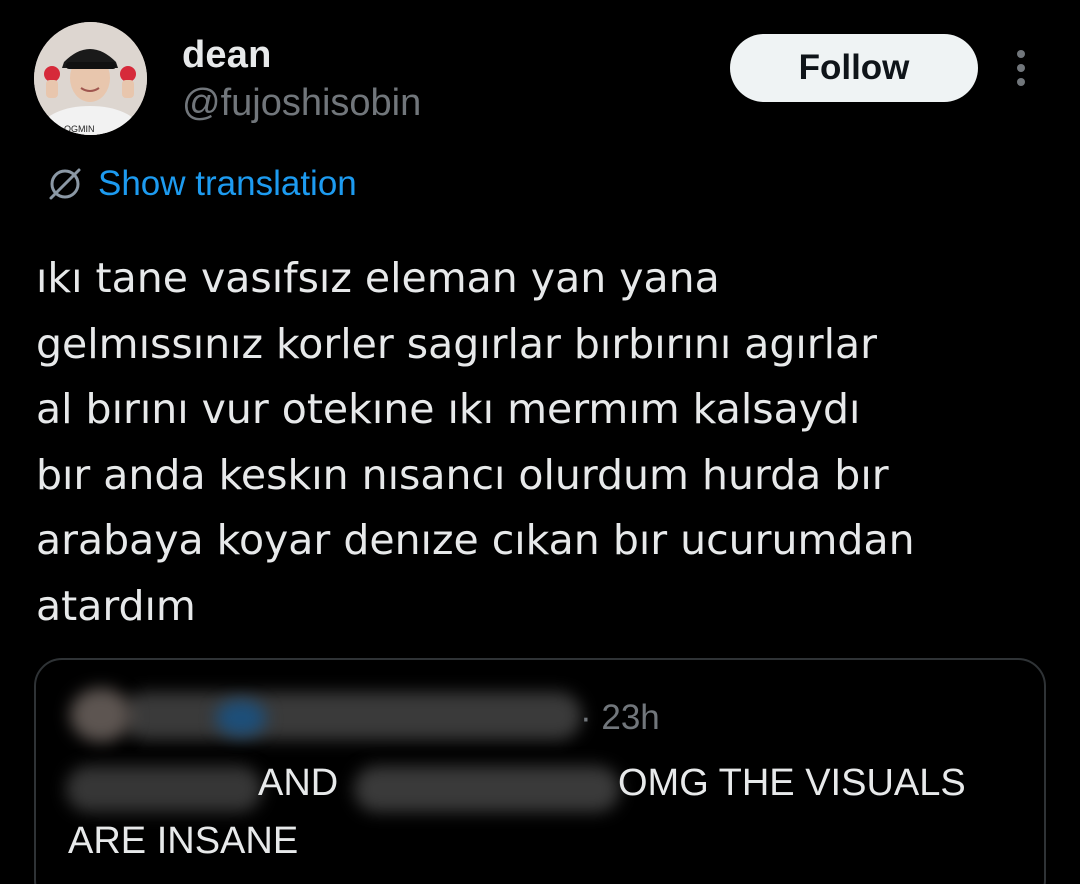  I want to click on author-display-name: dean, so click(227, 55).